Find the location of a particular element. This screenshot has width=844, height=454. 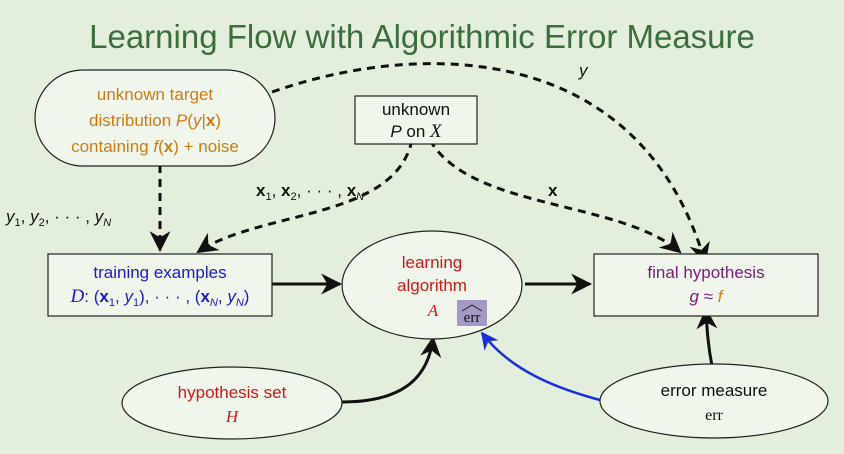

node-hypothesis-set: hypothesis set H is located at coordinates (232, 403).